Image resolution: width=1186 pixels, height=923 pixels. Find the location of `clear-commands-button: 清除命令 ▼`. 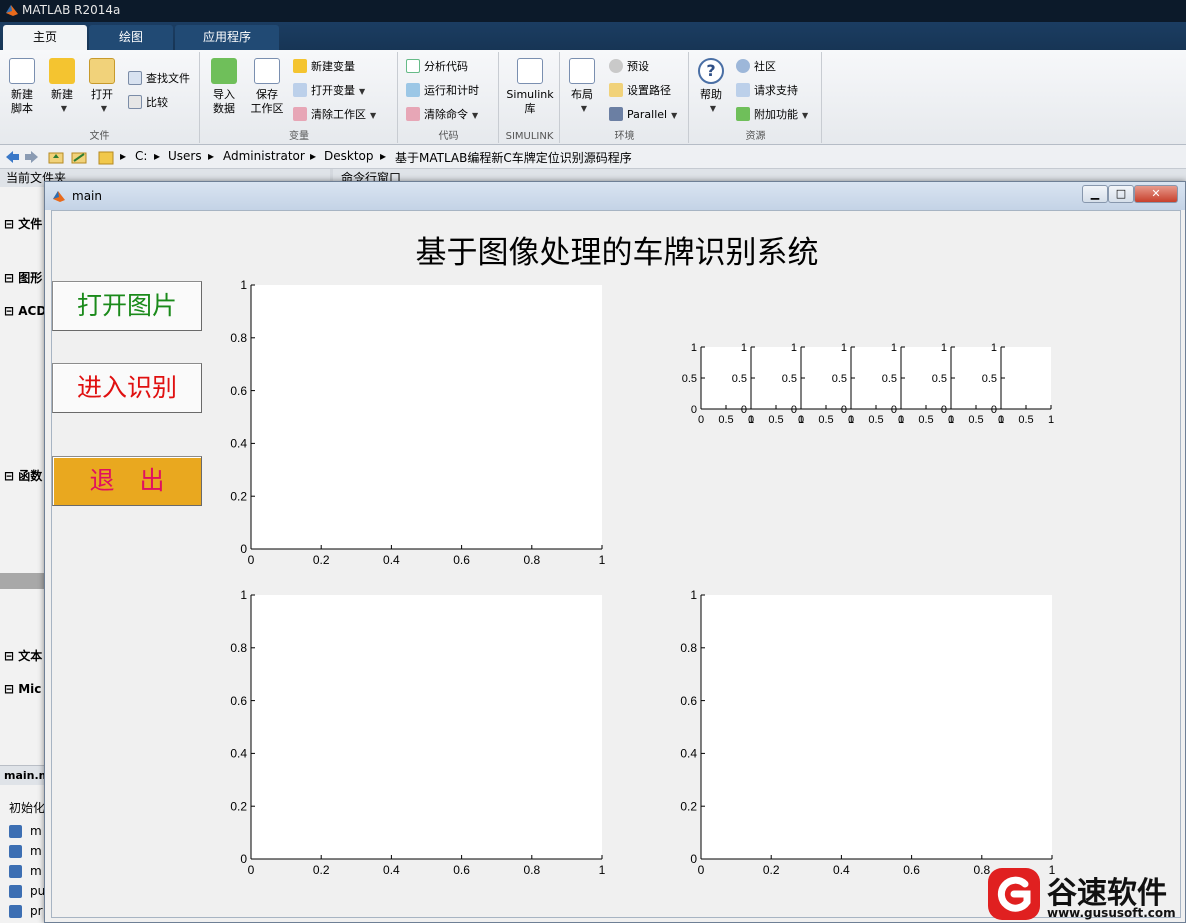

clear-commands-button: 清除命令 ▼ is located at coordinates (442, 115).